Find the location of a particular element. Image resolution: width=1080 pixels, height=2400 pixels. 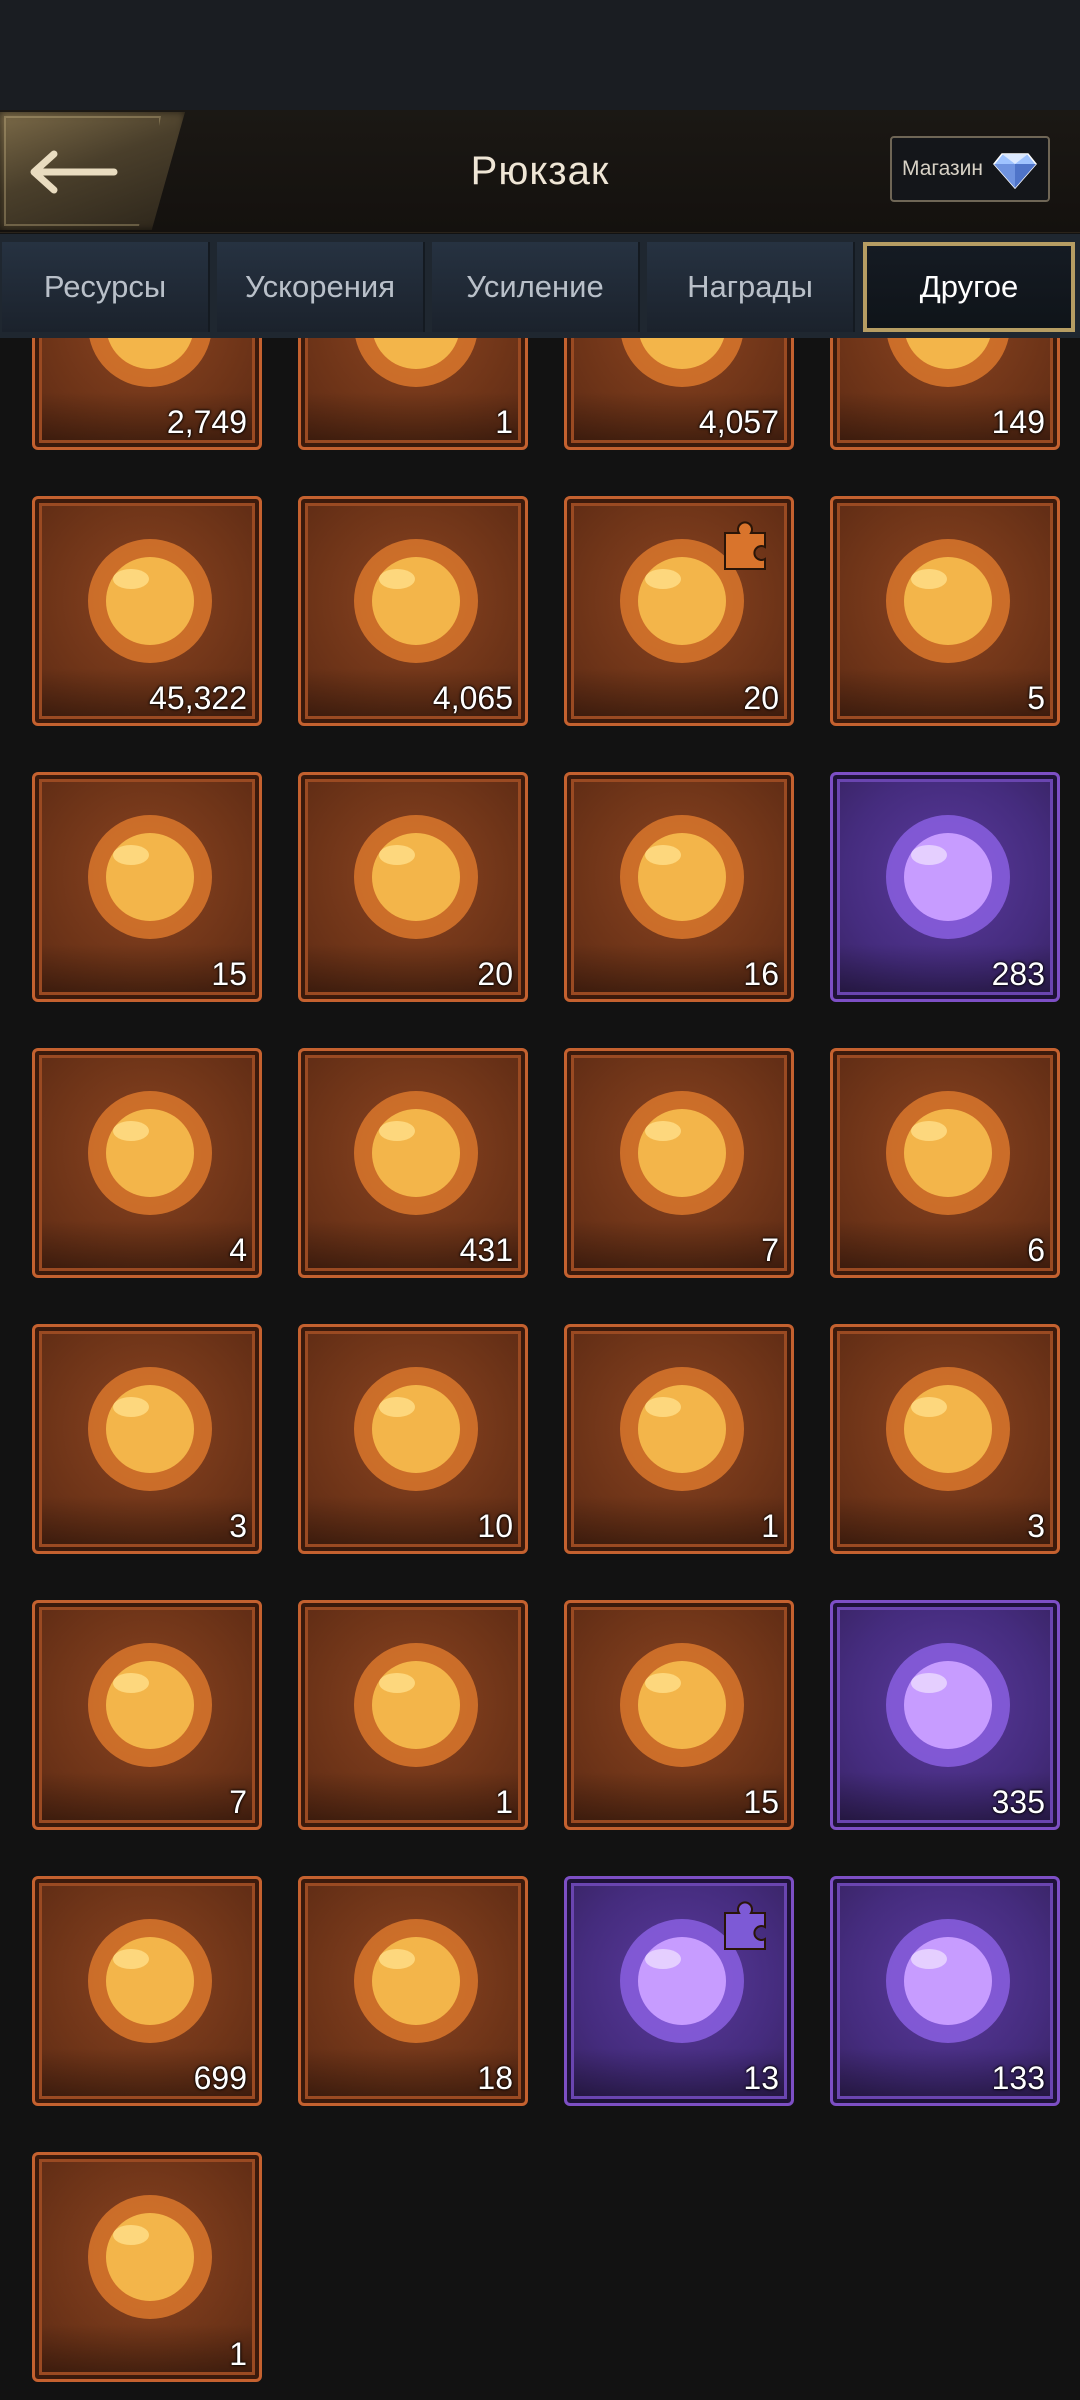

beetle-star-badge-icon is located at coordinates (416, 877).